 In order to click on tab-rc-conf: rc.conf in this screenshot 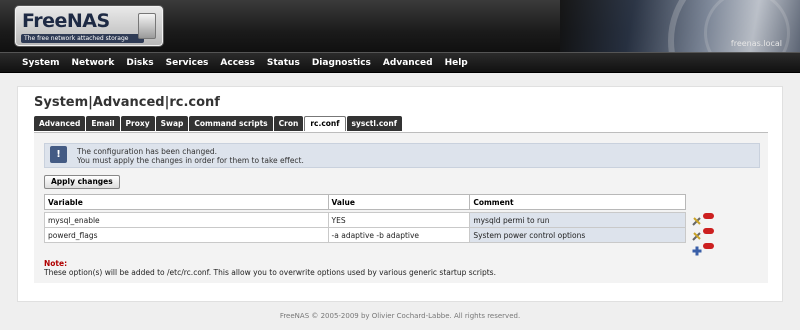, I will do `click(325, 123)`.